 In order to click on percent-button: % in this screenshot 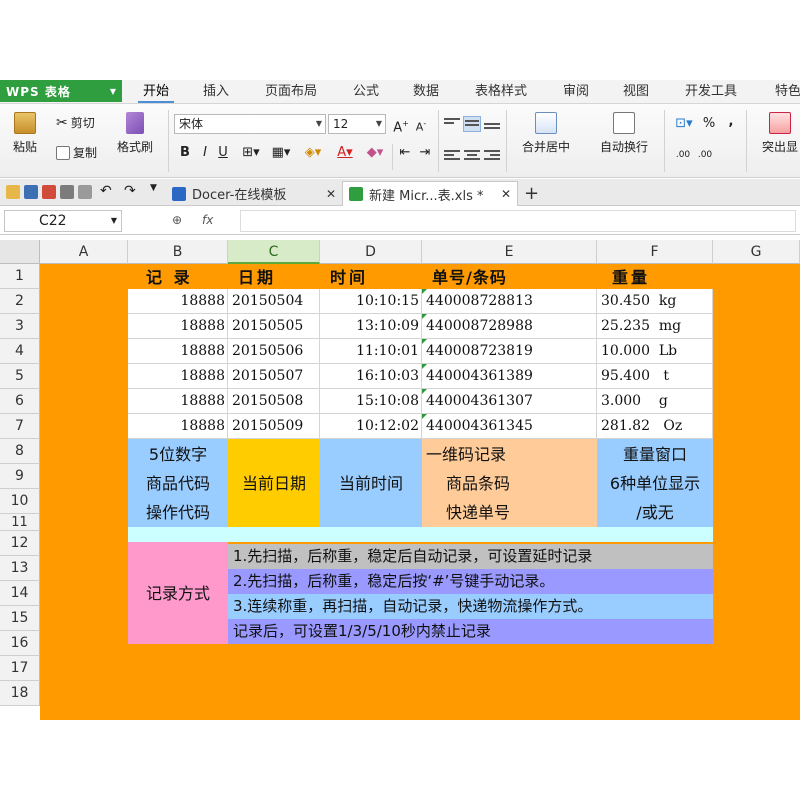, I will do `click(709, 124)`.